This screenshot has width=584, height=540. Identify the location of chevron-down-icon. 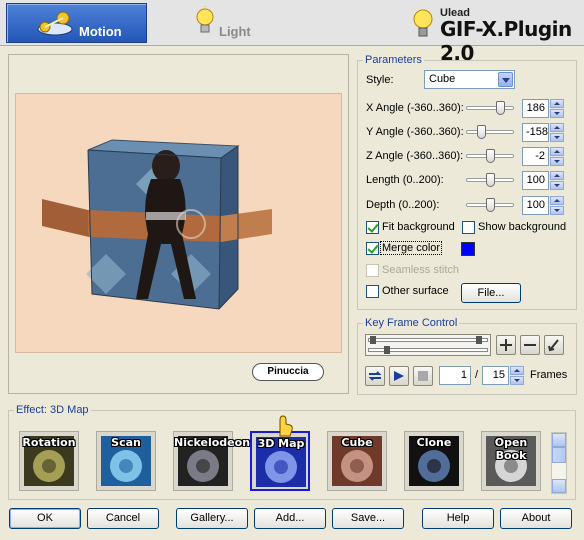
(505, 79).